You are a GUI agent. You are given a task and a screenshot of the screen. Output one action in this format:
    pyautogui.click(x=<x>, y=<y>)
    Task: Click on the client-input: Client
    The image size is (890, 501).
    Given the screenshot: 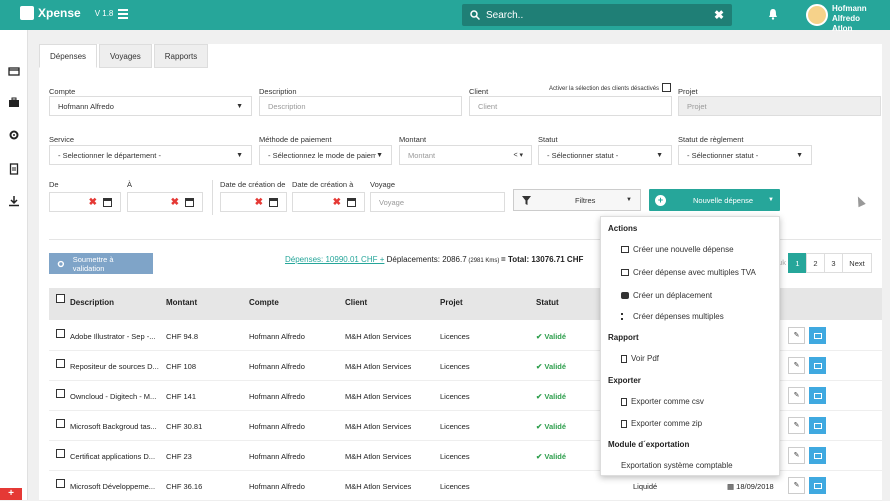 What is the action you would take?
    pyautogui.click(x=570, y=106)
    